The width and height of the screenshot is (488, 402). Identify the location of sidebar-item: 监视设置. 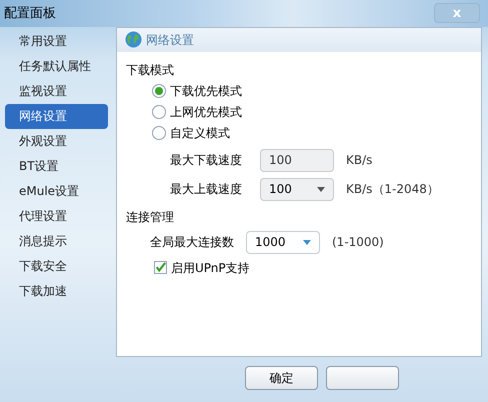
(56, 91).